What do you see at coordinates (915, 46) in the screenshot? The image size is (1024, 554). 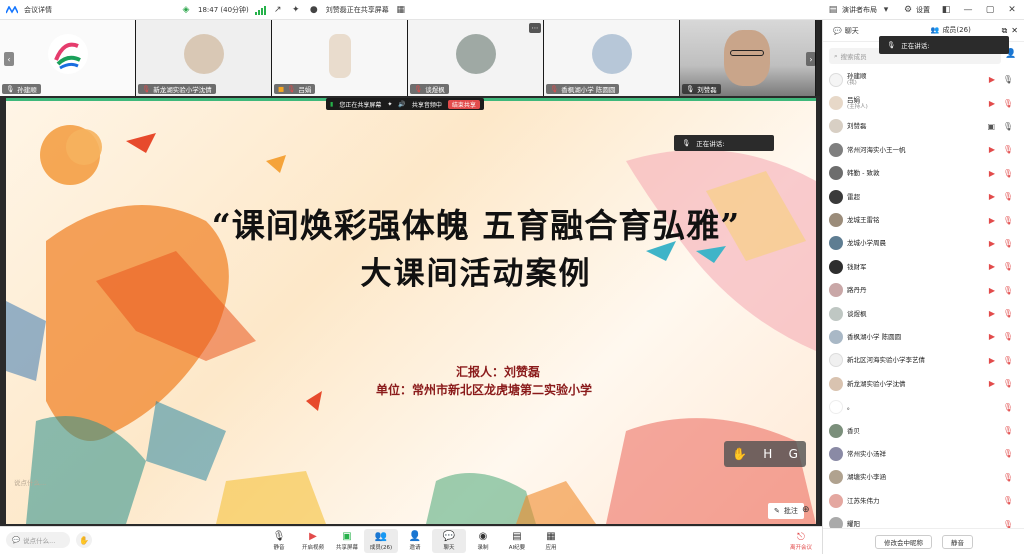 I see `speaking-popup-label: 正在讲话:` at bounding box center [915, 46].